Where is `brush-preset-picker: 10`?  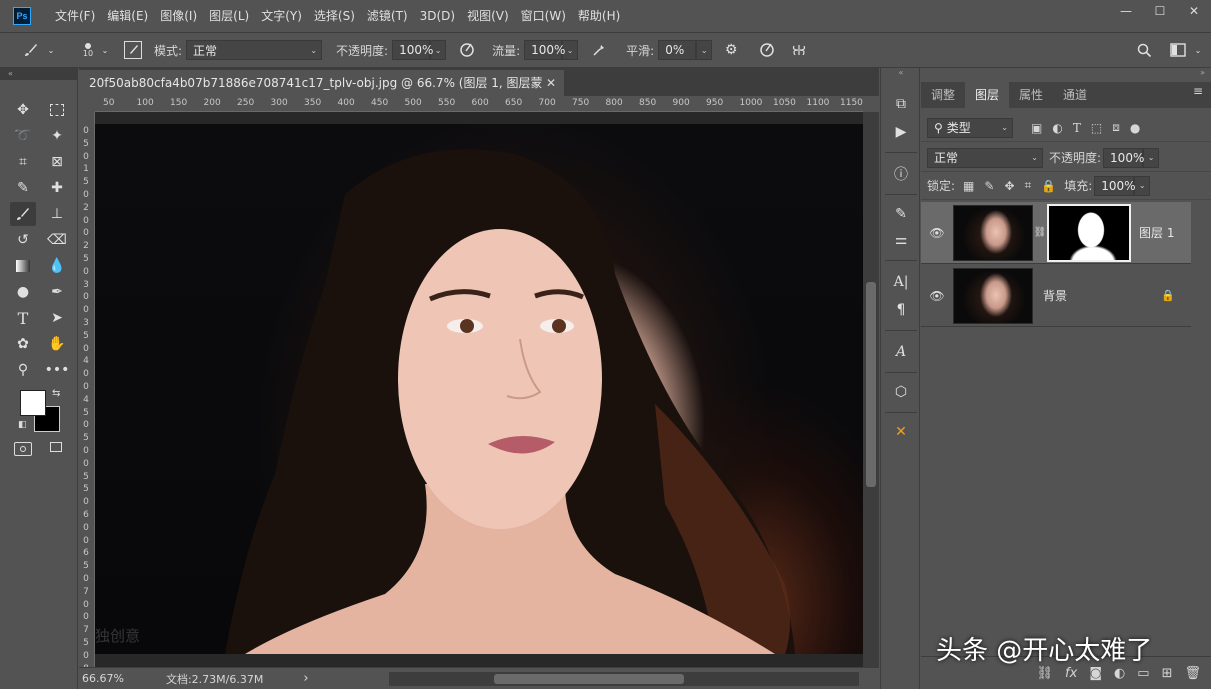 brush-preset-picker: 10 is located at coordinates (88, 50).